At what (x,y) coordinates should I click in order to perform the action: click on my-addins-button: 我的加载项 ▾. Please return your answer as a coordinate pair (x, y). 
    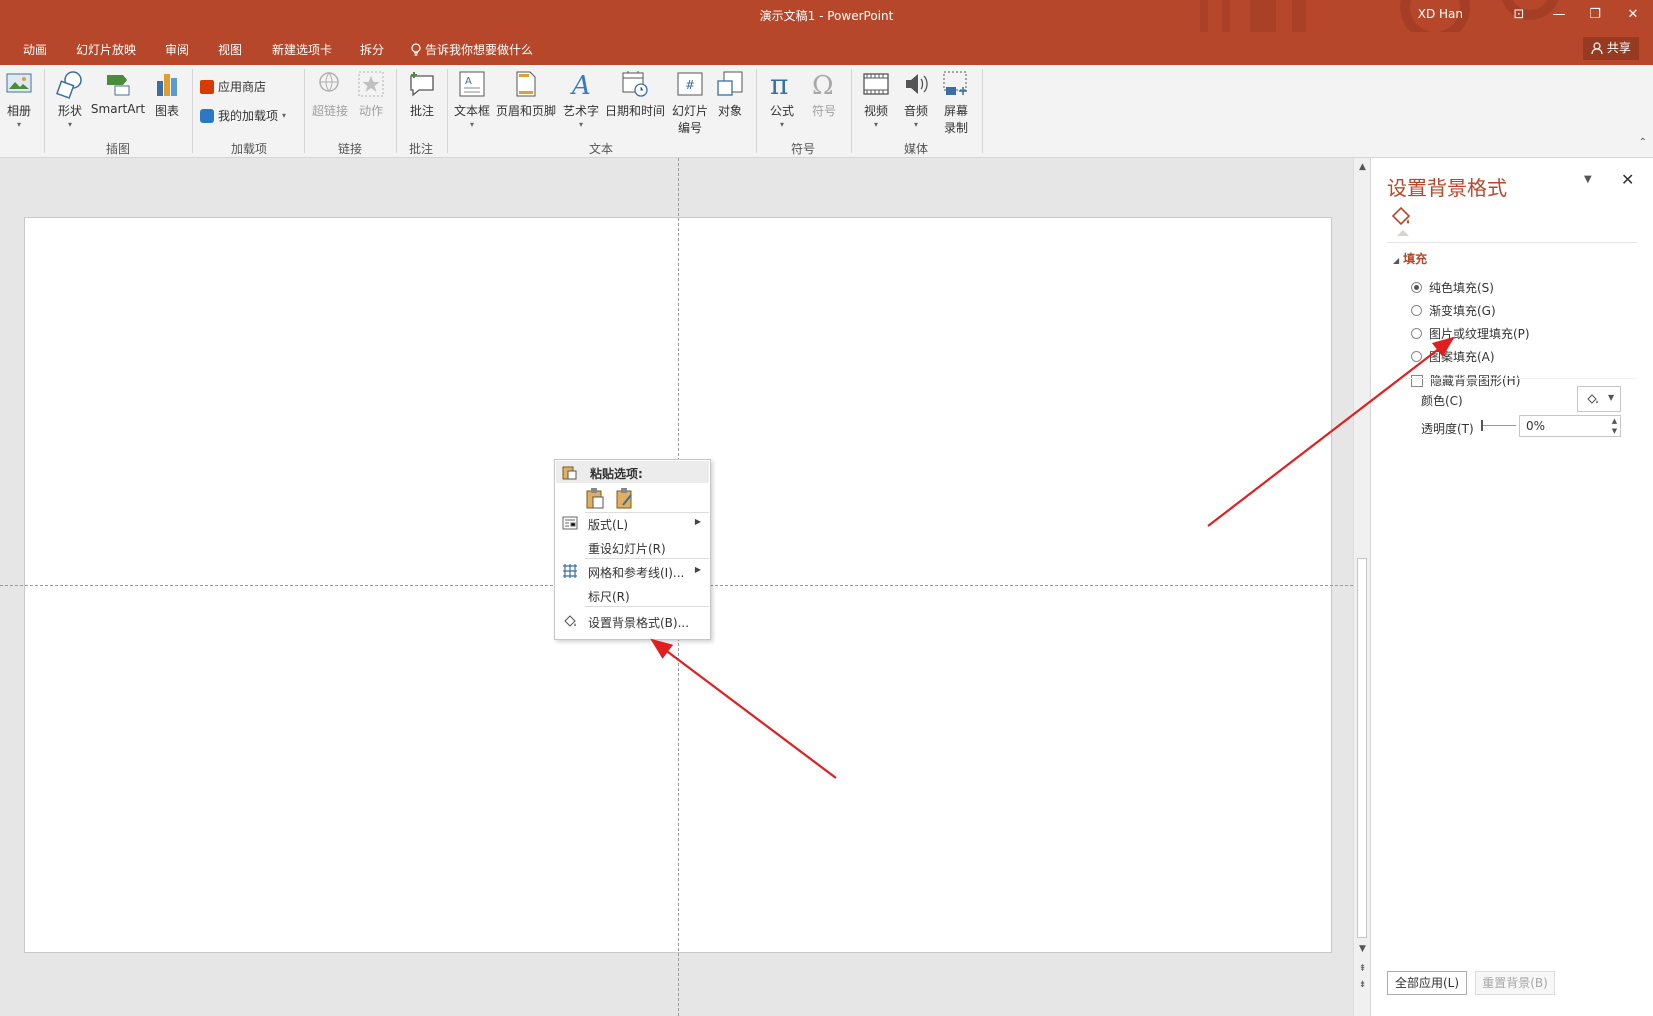
    Looking at the image, I should click on (243, 115).